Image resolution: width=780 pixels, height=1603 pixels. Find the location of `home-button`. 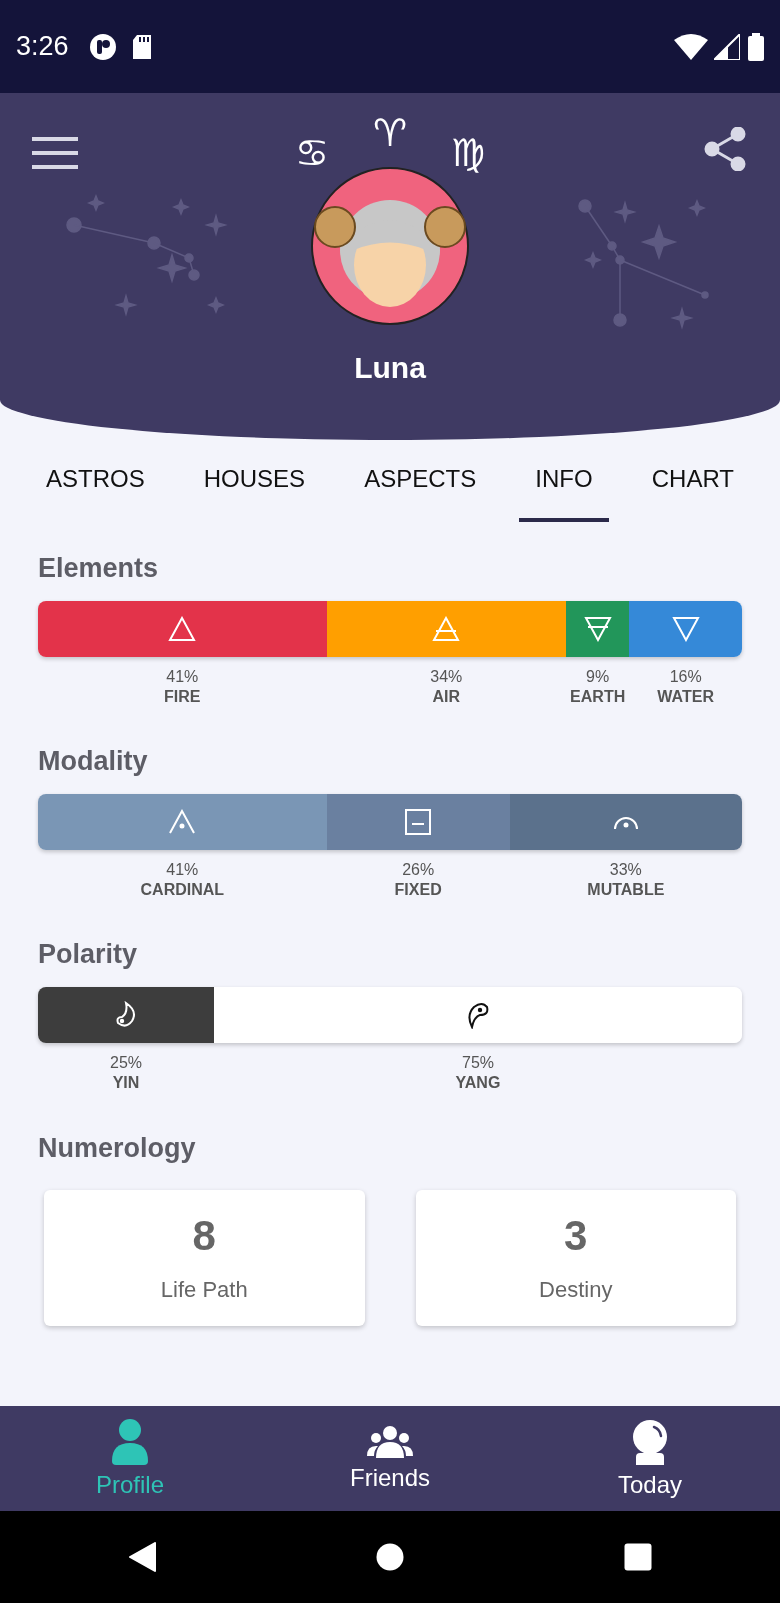

home-button is located at coordinates (390, 1557).